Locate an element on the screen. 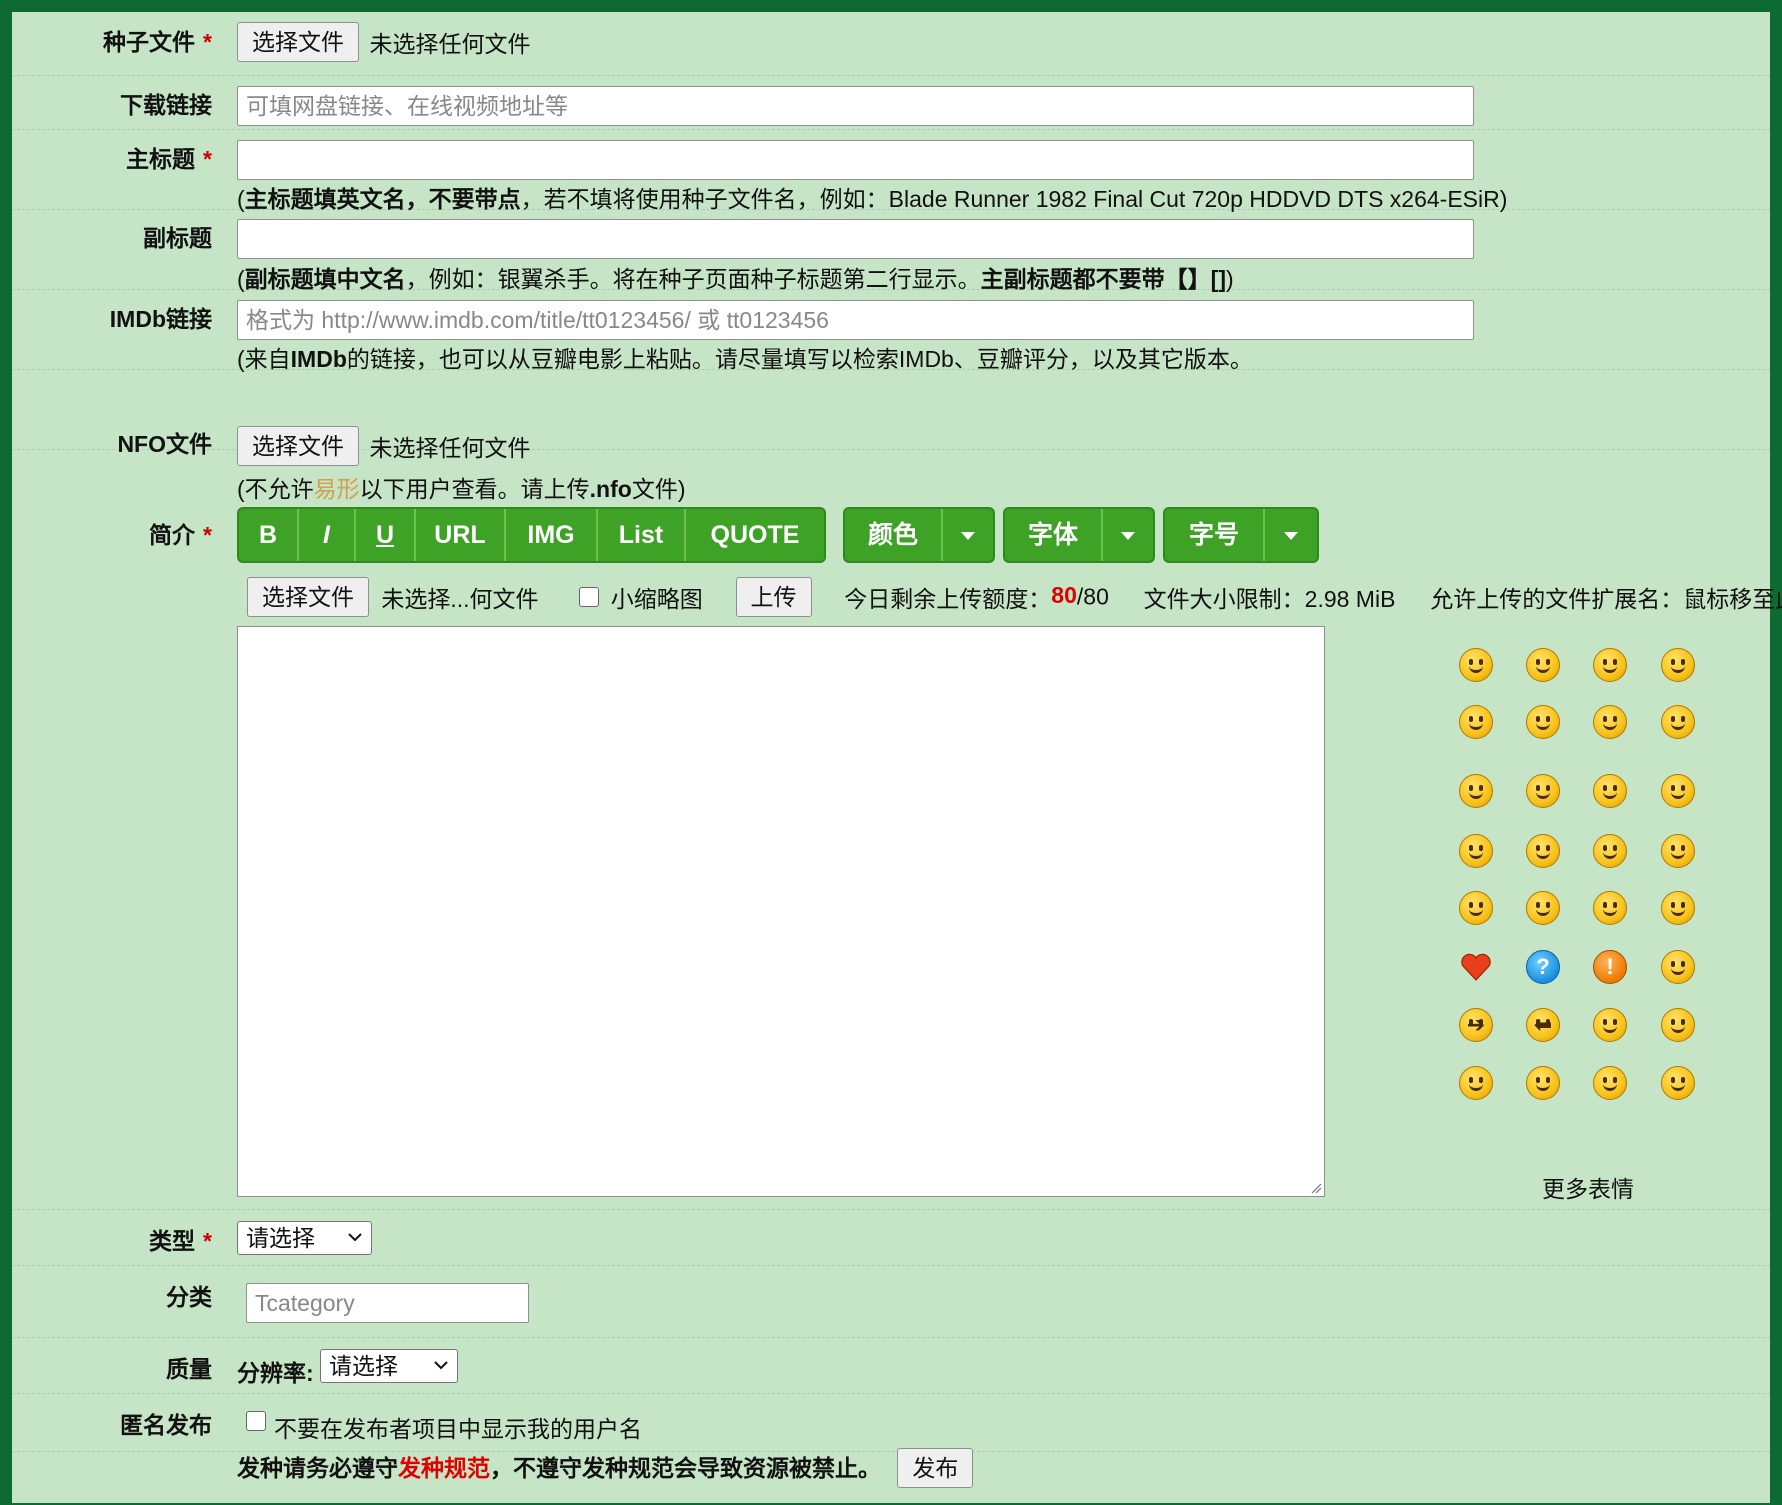 Image resolution: width=1782 pixels, height=1505 pixels. rules-link: 发种规范 is located at coordinates (444, 1468).